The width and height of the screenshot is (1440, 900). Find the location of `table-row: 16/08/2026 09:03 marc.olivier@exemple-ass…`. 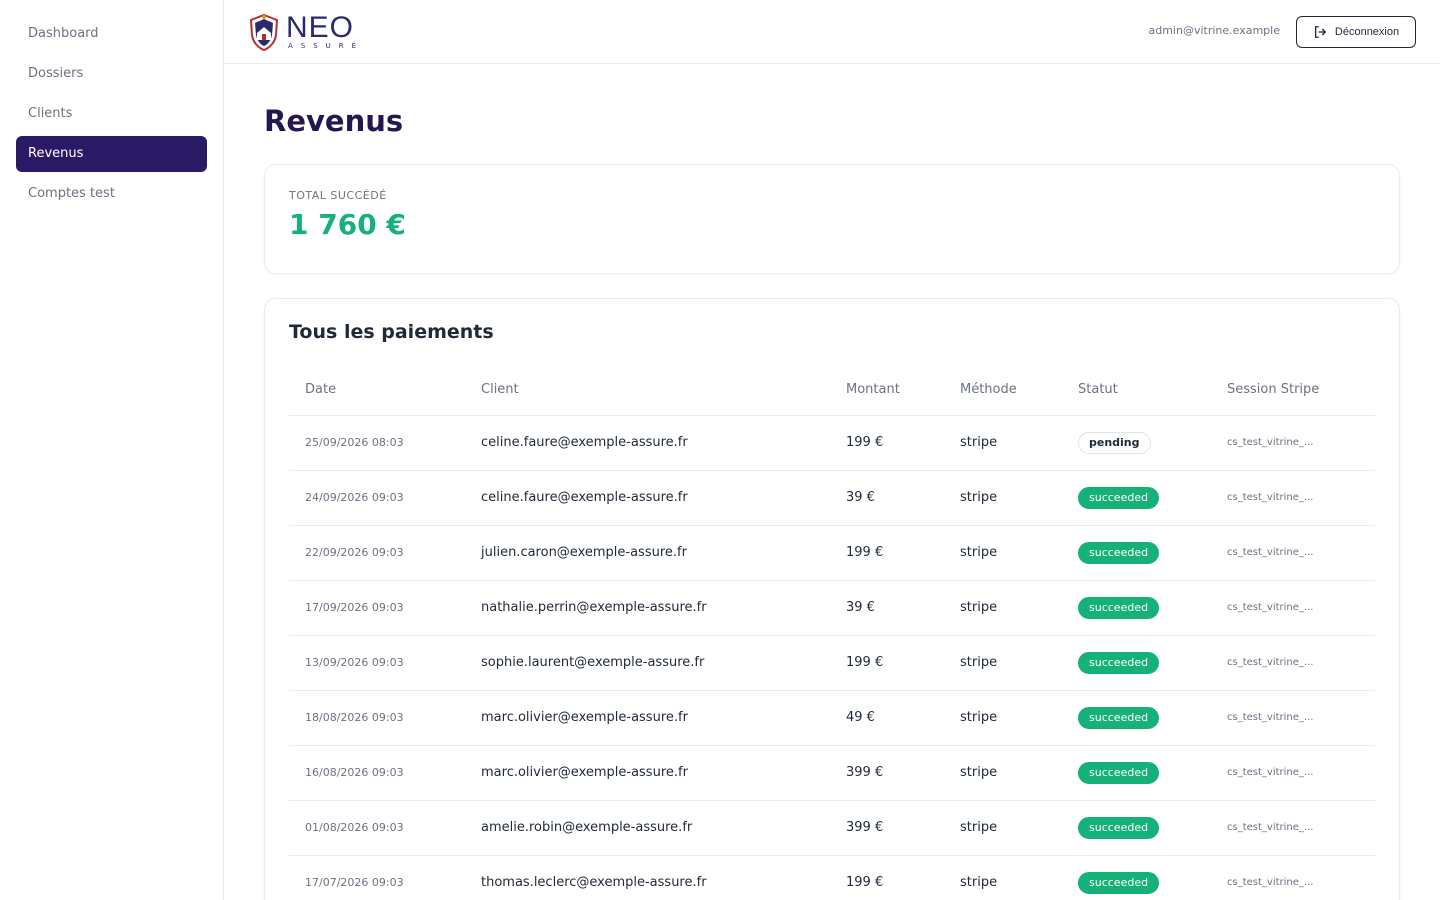

table-row: 16/08/2026 09:03 marc.olivier@exemple-ass… is located at coordinates (832, 773).